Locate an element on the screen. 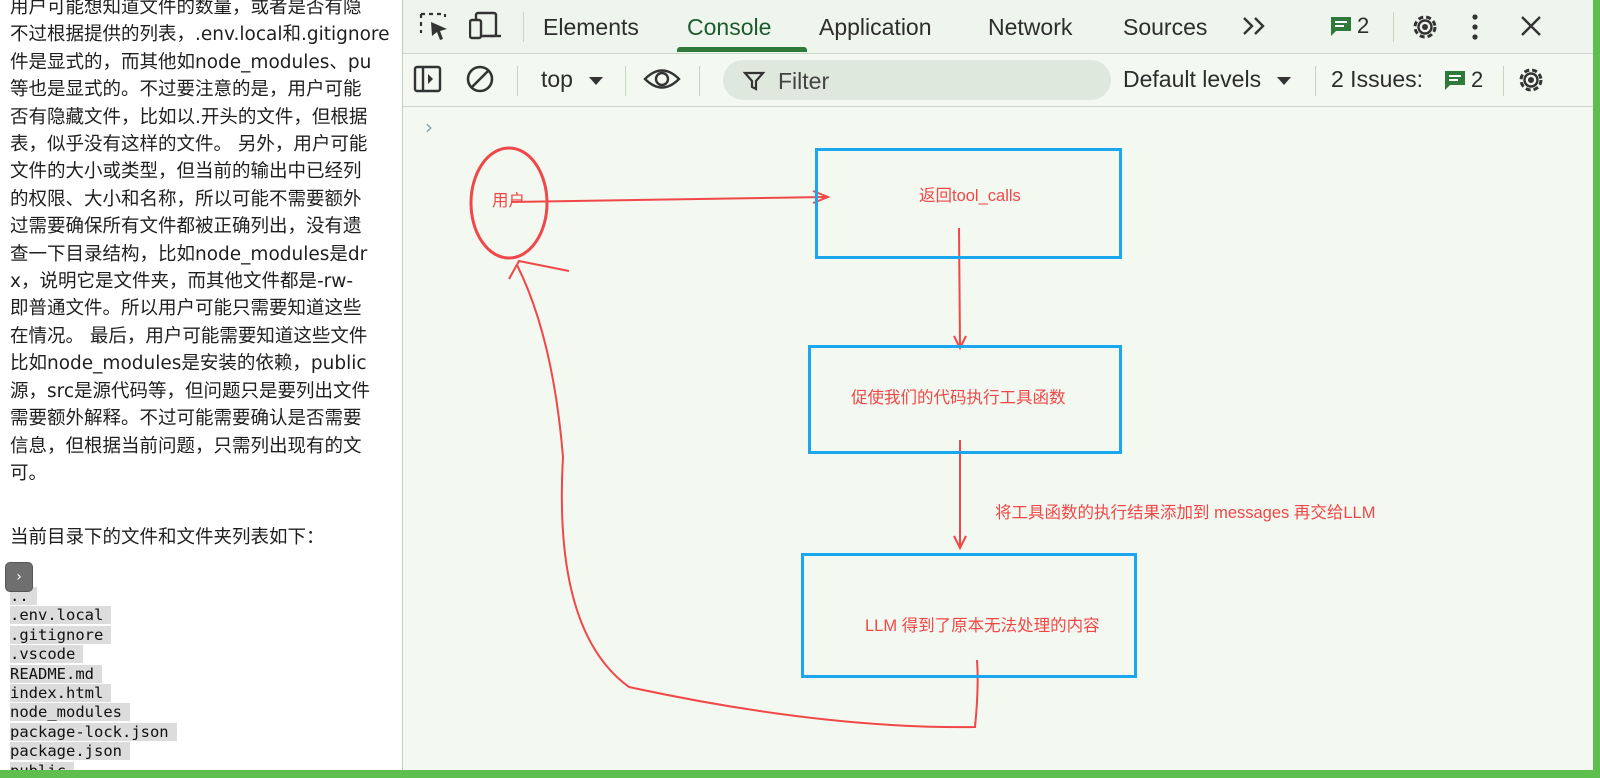  issues-label: 2 Issues: is located at coordinates (1377, 79).